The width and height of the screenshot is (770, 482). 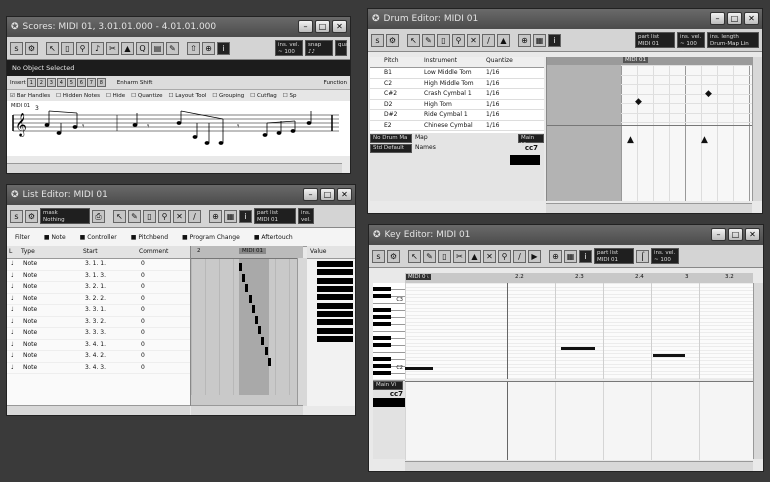 I want to click on drum-editor-titlebar: ✪ Drum Editor: MIDI 01 – □ ✕, so click(x=565, y=19).